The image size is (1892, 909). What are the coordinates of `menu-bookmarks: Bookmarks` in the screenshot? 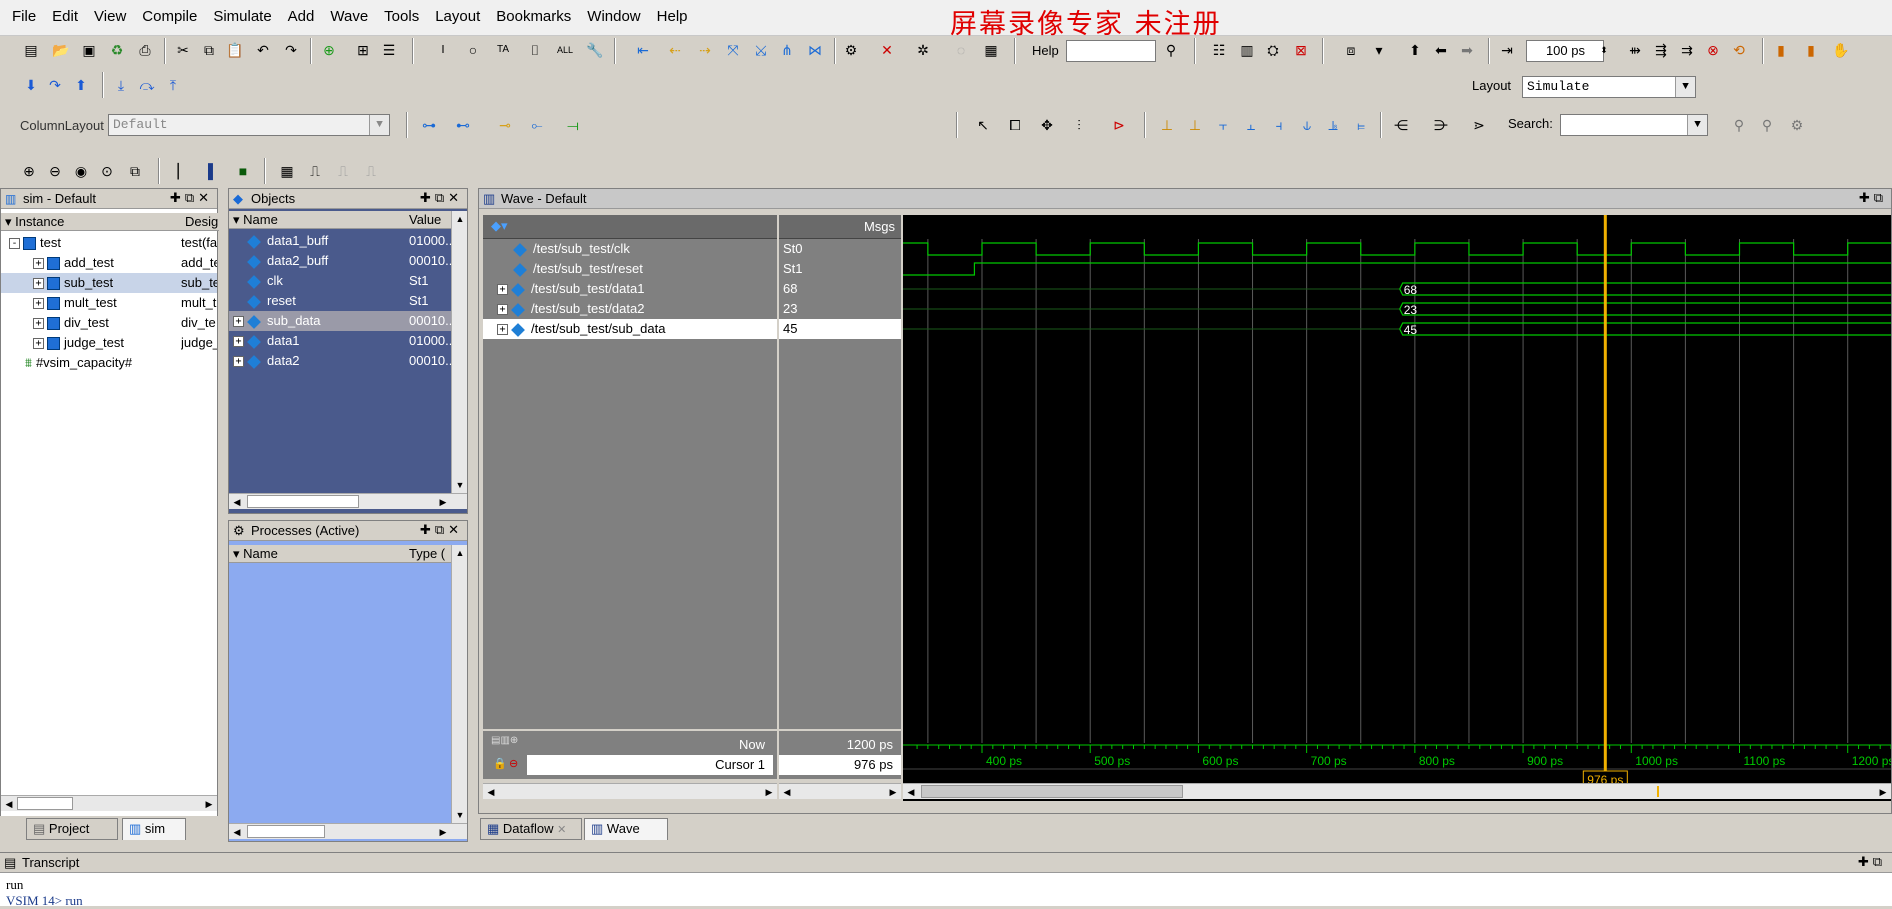 It's located at (533, 12).